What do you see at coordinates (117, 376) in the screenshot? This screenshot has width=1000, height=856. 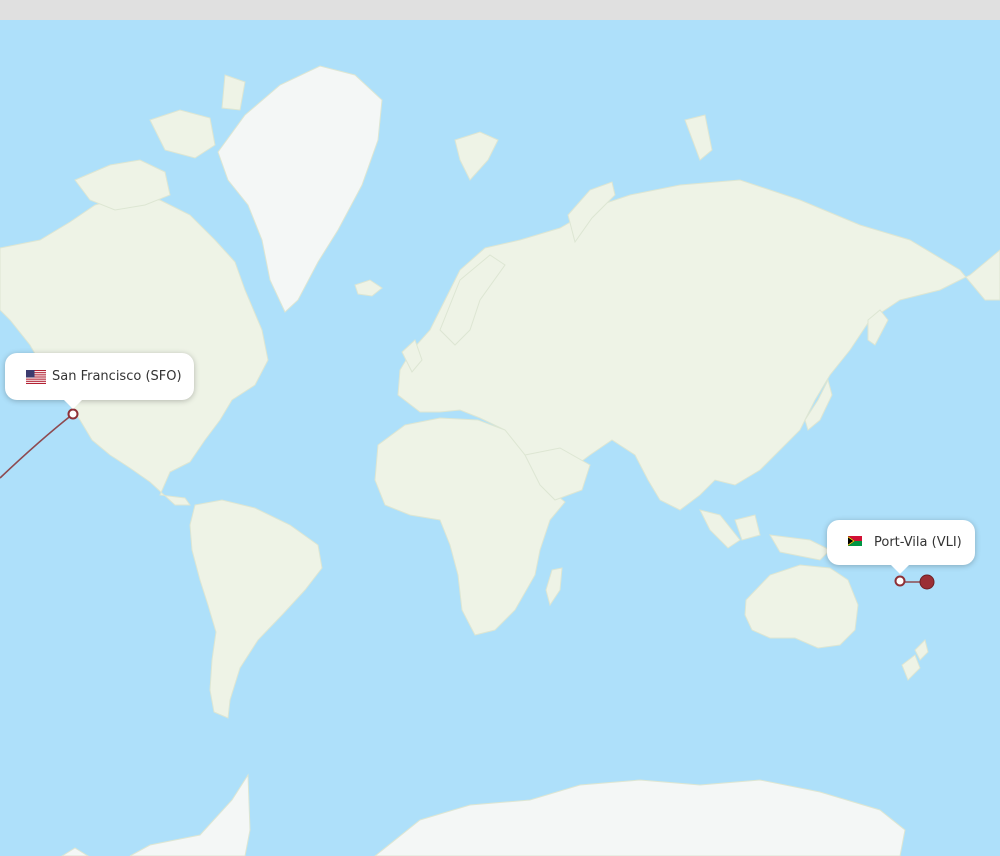 I see `origin-label: San Francisco (SFO)` at bounding box center [117, 376].